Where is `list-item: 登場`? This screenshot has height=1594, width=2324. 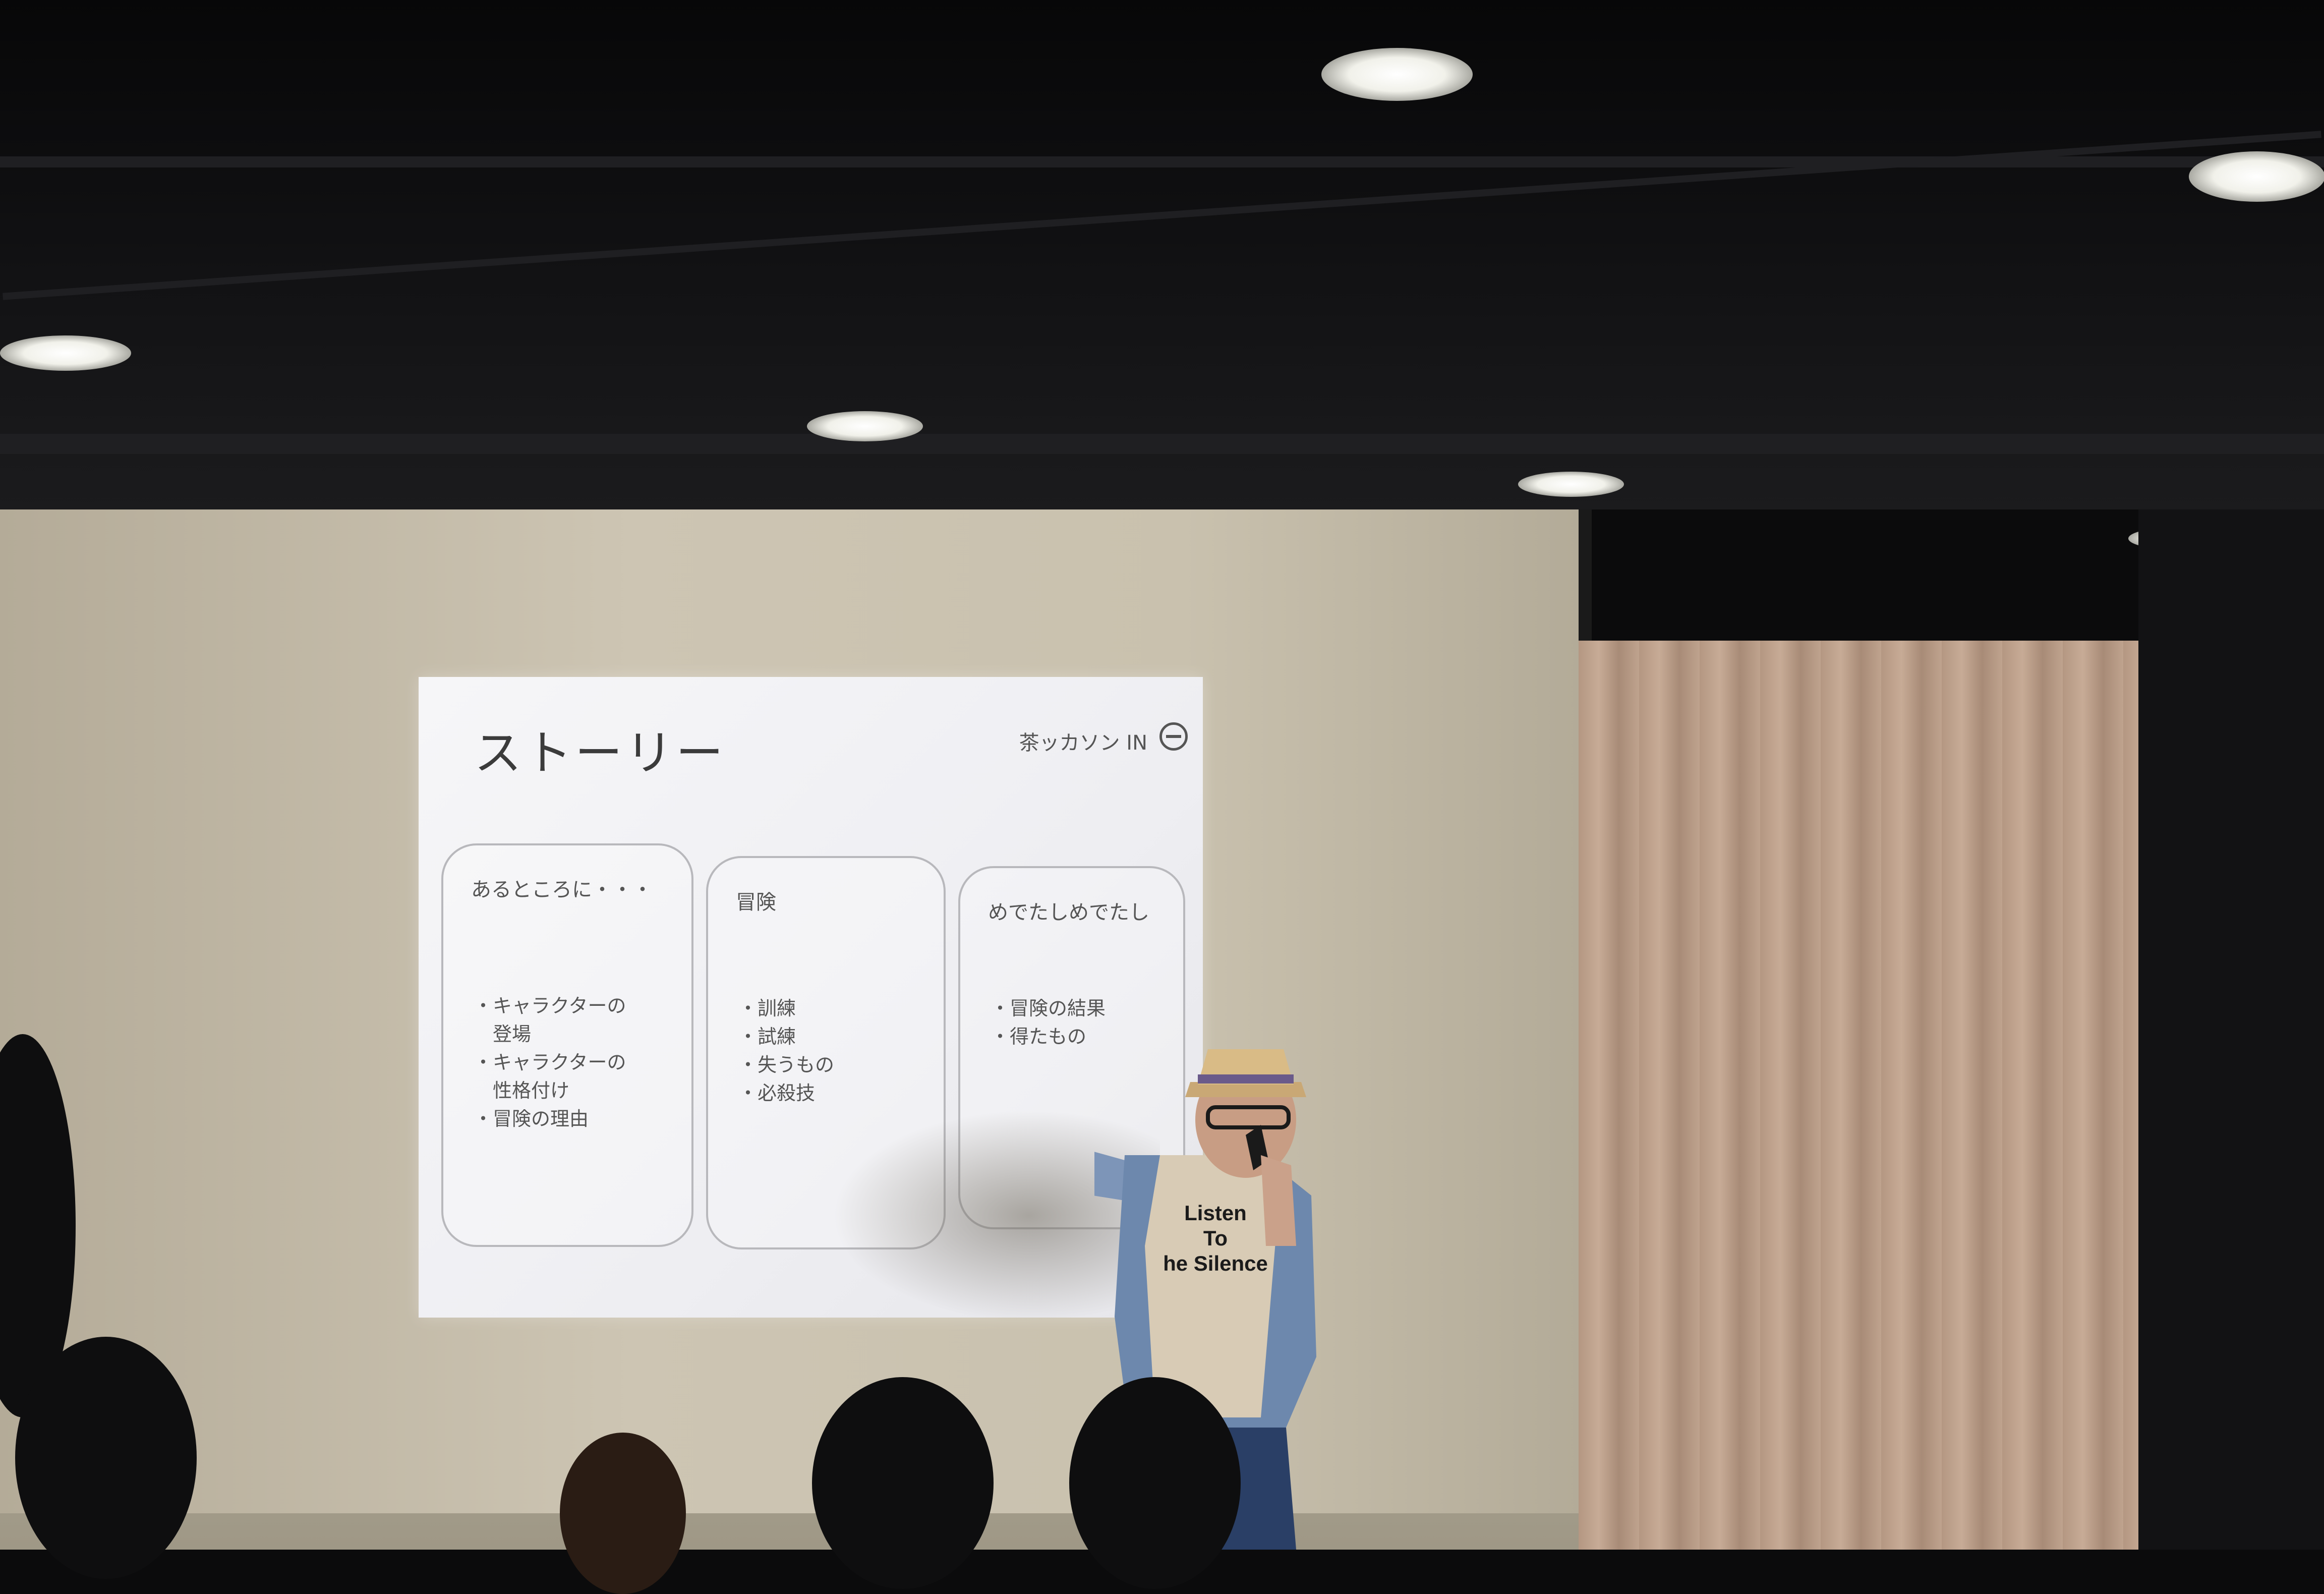
list-item: 登場 is located at coordinates (512, 1034).